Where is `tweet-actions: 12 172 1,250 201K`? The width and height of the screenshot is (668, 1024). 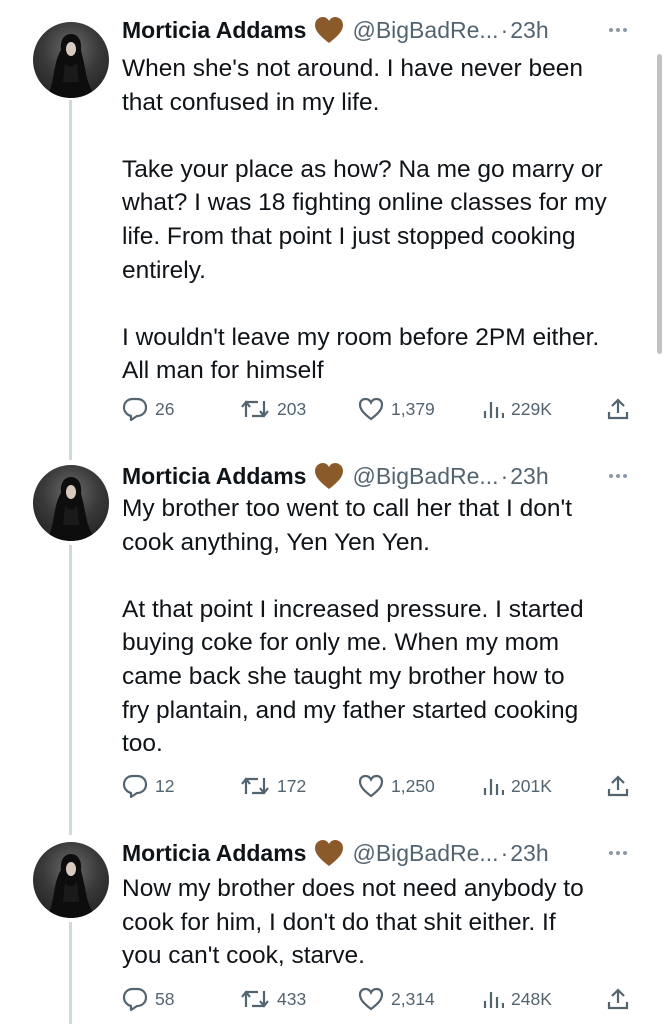
tweet-actions: 12 172 1,250 201K is located at coordinates (334, 786).